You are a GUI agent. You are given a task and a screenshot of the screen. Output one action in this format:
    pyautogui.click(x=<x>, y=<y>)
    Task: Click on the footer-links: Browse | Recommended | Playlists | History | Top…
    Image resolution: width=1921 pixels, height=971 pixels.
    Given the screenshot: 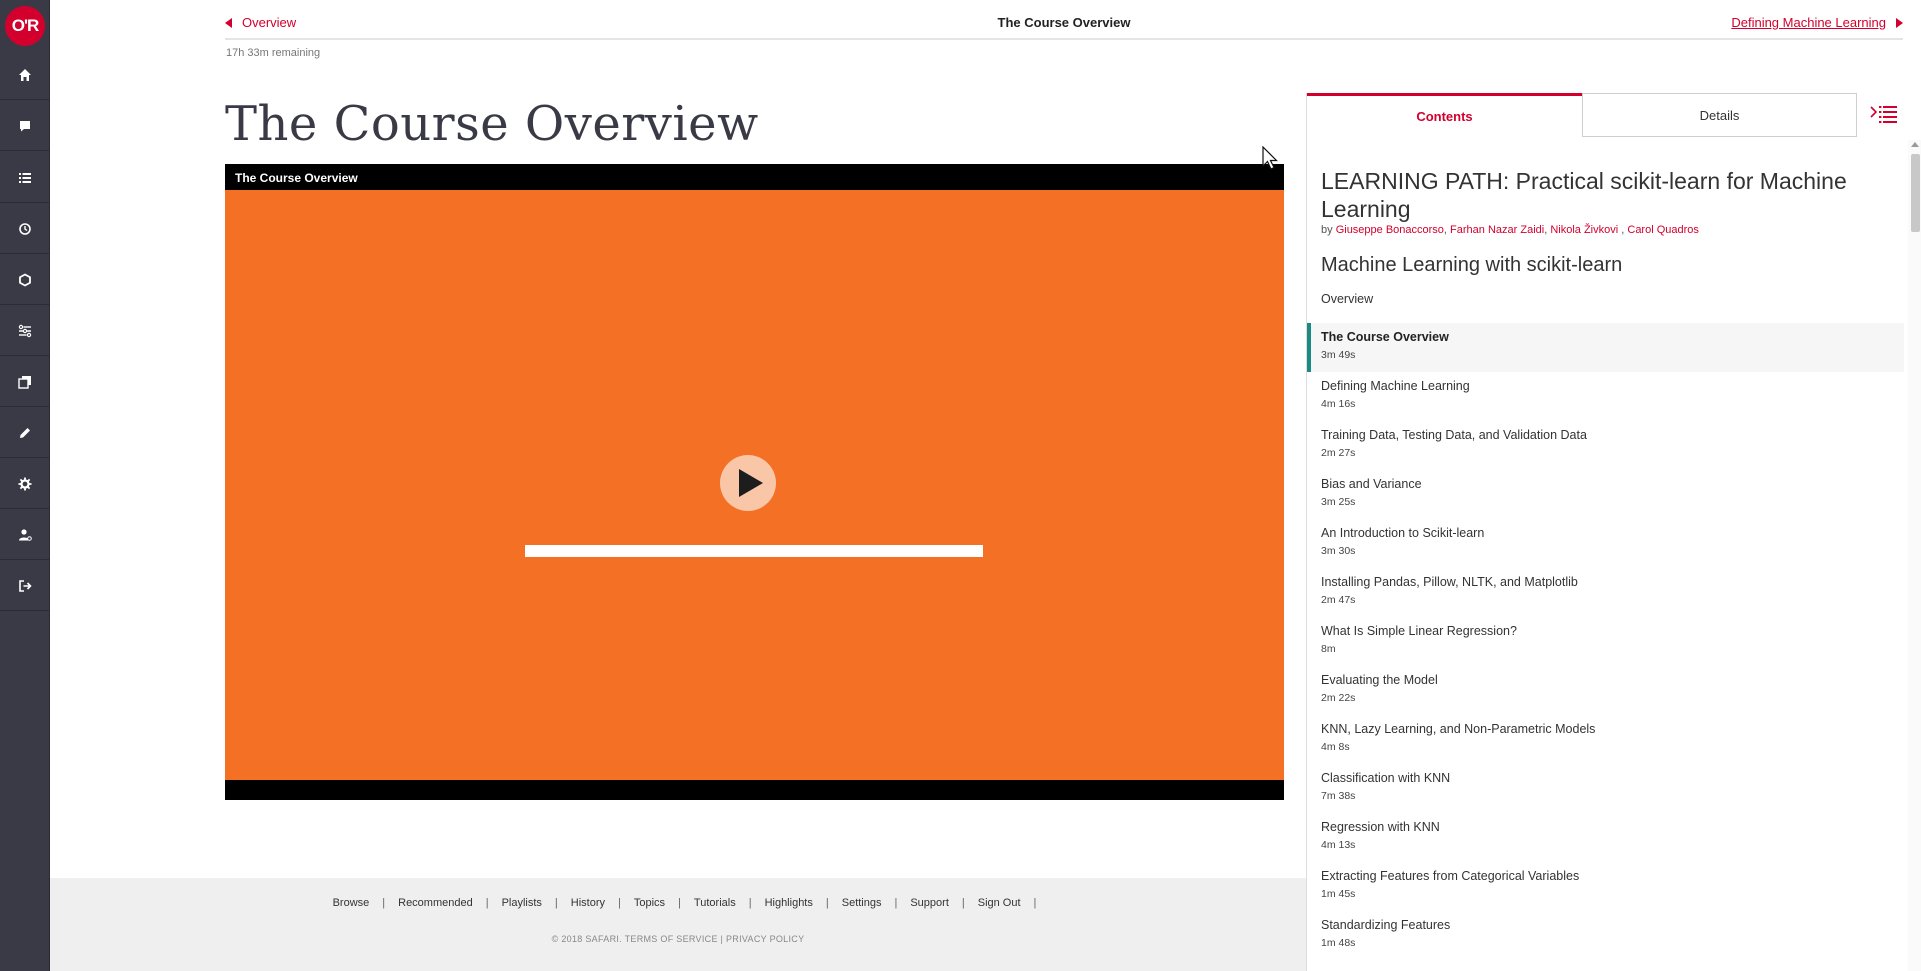 What is the action you would take?
    pyautogui.click(x=678, y=903)
    